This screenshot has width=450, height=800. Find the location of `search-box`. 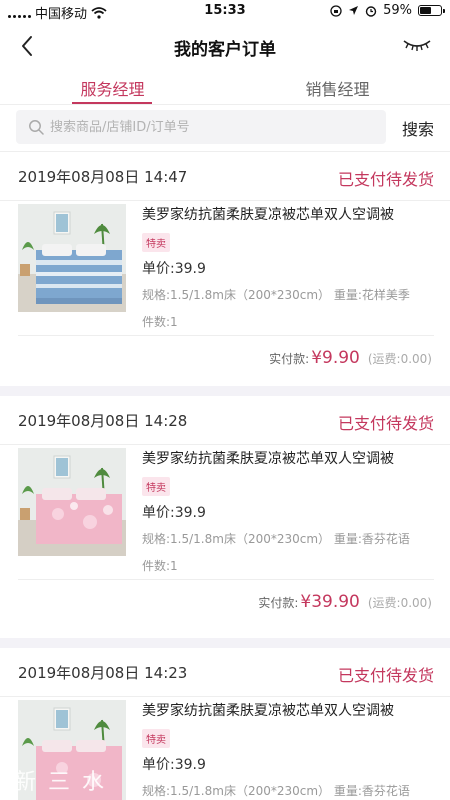

search-box is located at coordinates (201, 127).